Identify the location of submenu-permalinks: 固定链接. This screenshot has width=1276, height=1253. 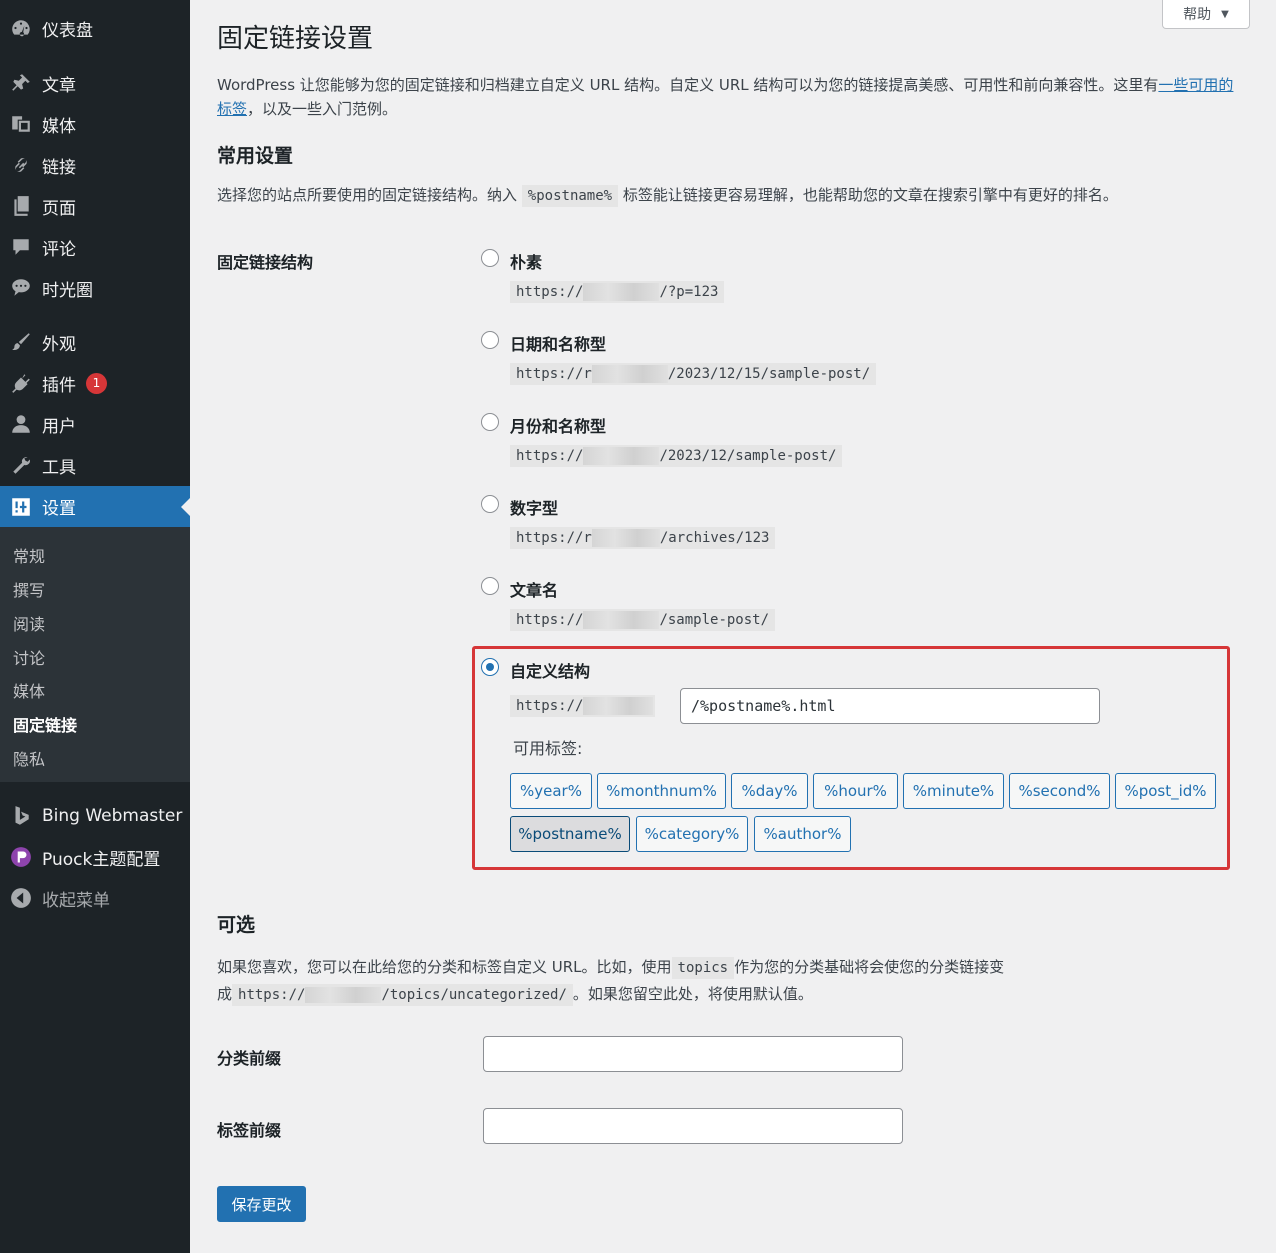
(45, 724).